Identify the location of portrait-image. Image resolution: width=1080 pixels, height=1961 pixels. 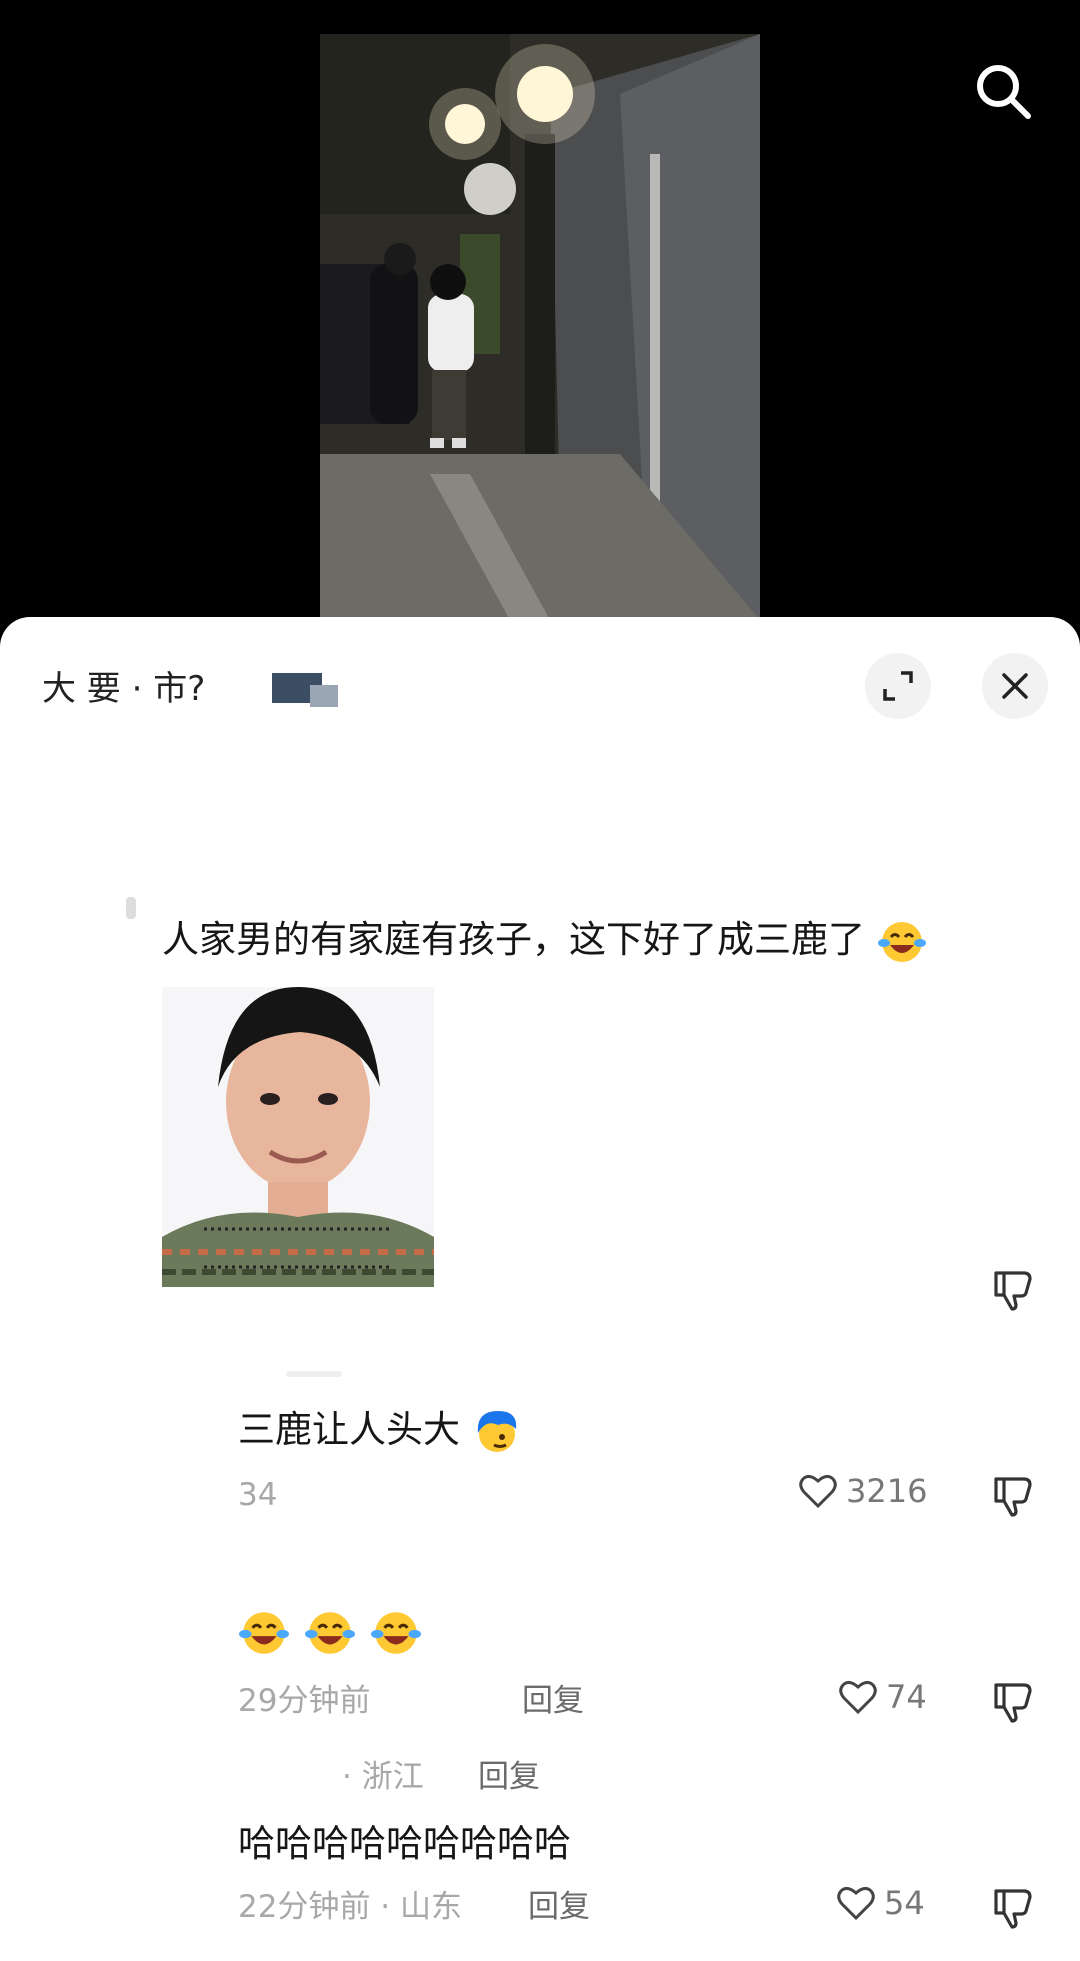
(298, 1137).